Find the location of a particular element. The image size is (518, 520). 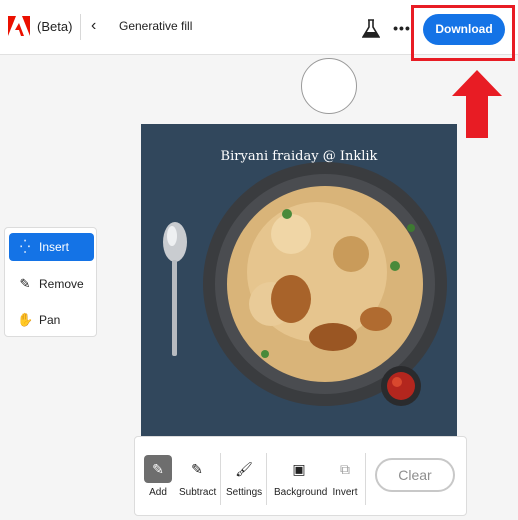

page-title: Generative fill is located at coordinates (156, 26).